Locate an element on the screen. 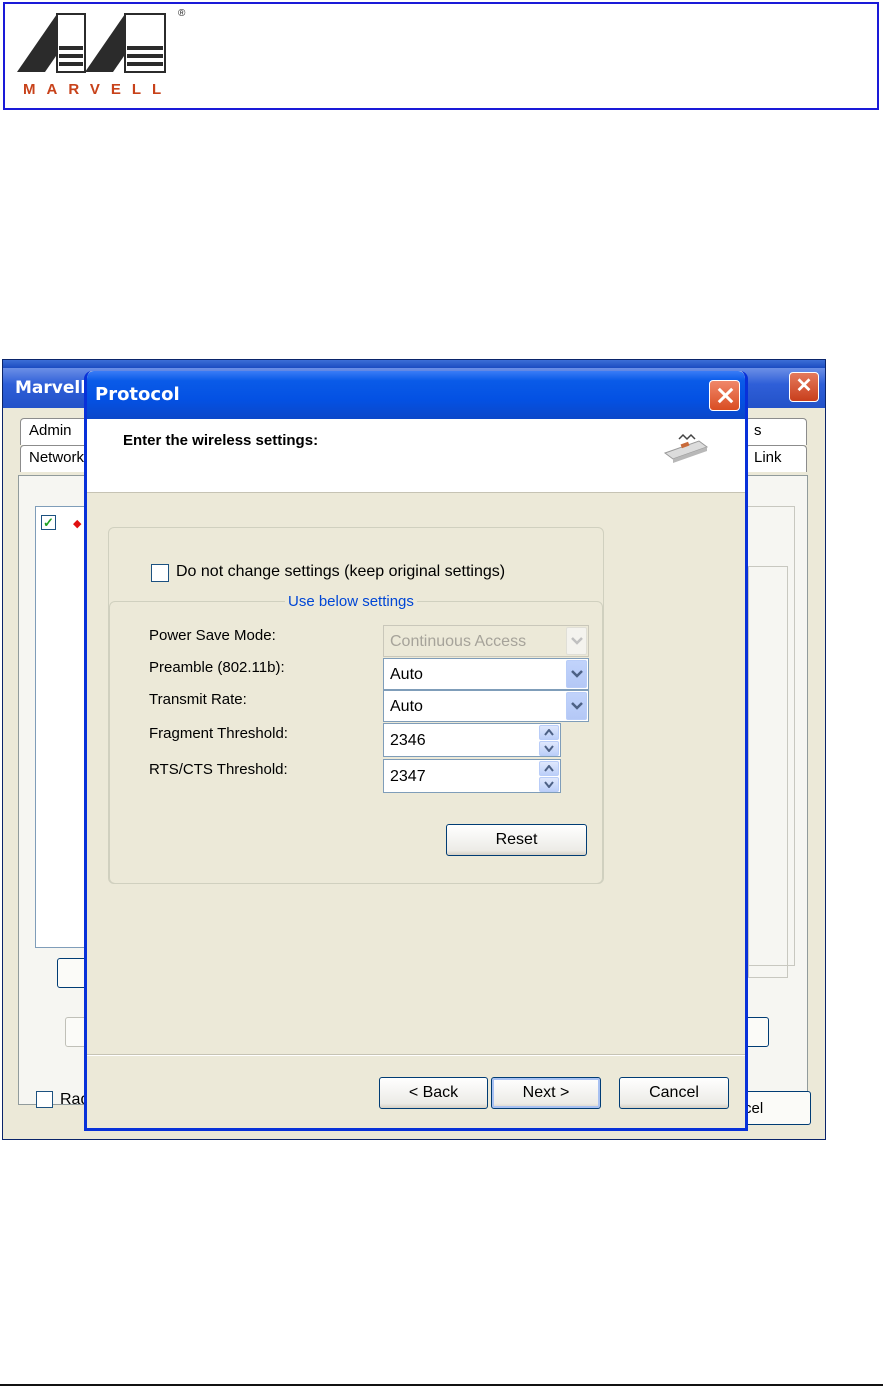  tab-admin: Admin is located at coordinates (55, 431).